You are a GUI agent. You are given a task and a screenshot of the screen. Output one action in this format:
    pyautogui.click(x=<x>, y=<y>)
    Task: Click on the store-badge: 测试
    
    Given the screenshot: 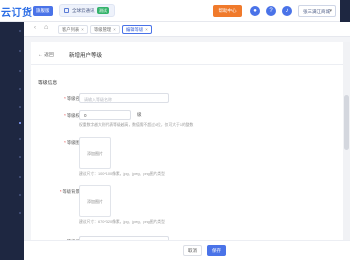 What is the action you would take?
    pyautogui.click(x=103, y=10)
    